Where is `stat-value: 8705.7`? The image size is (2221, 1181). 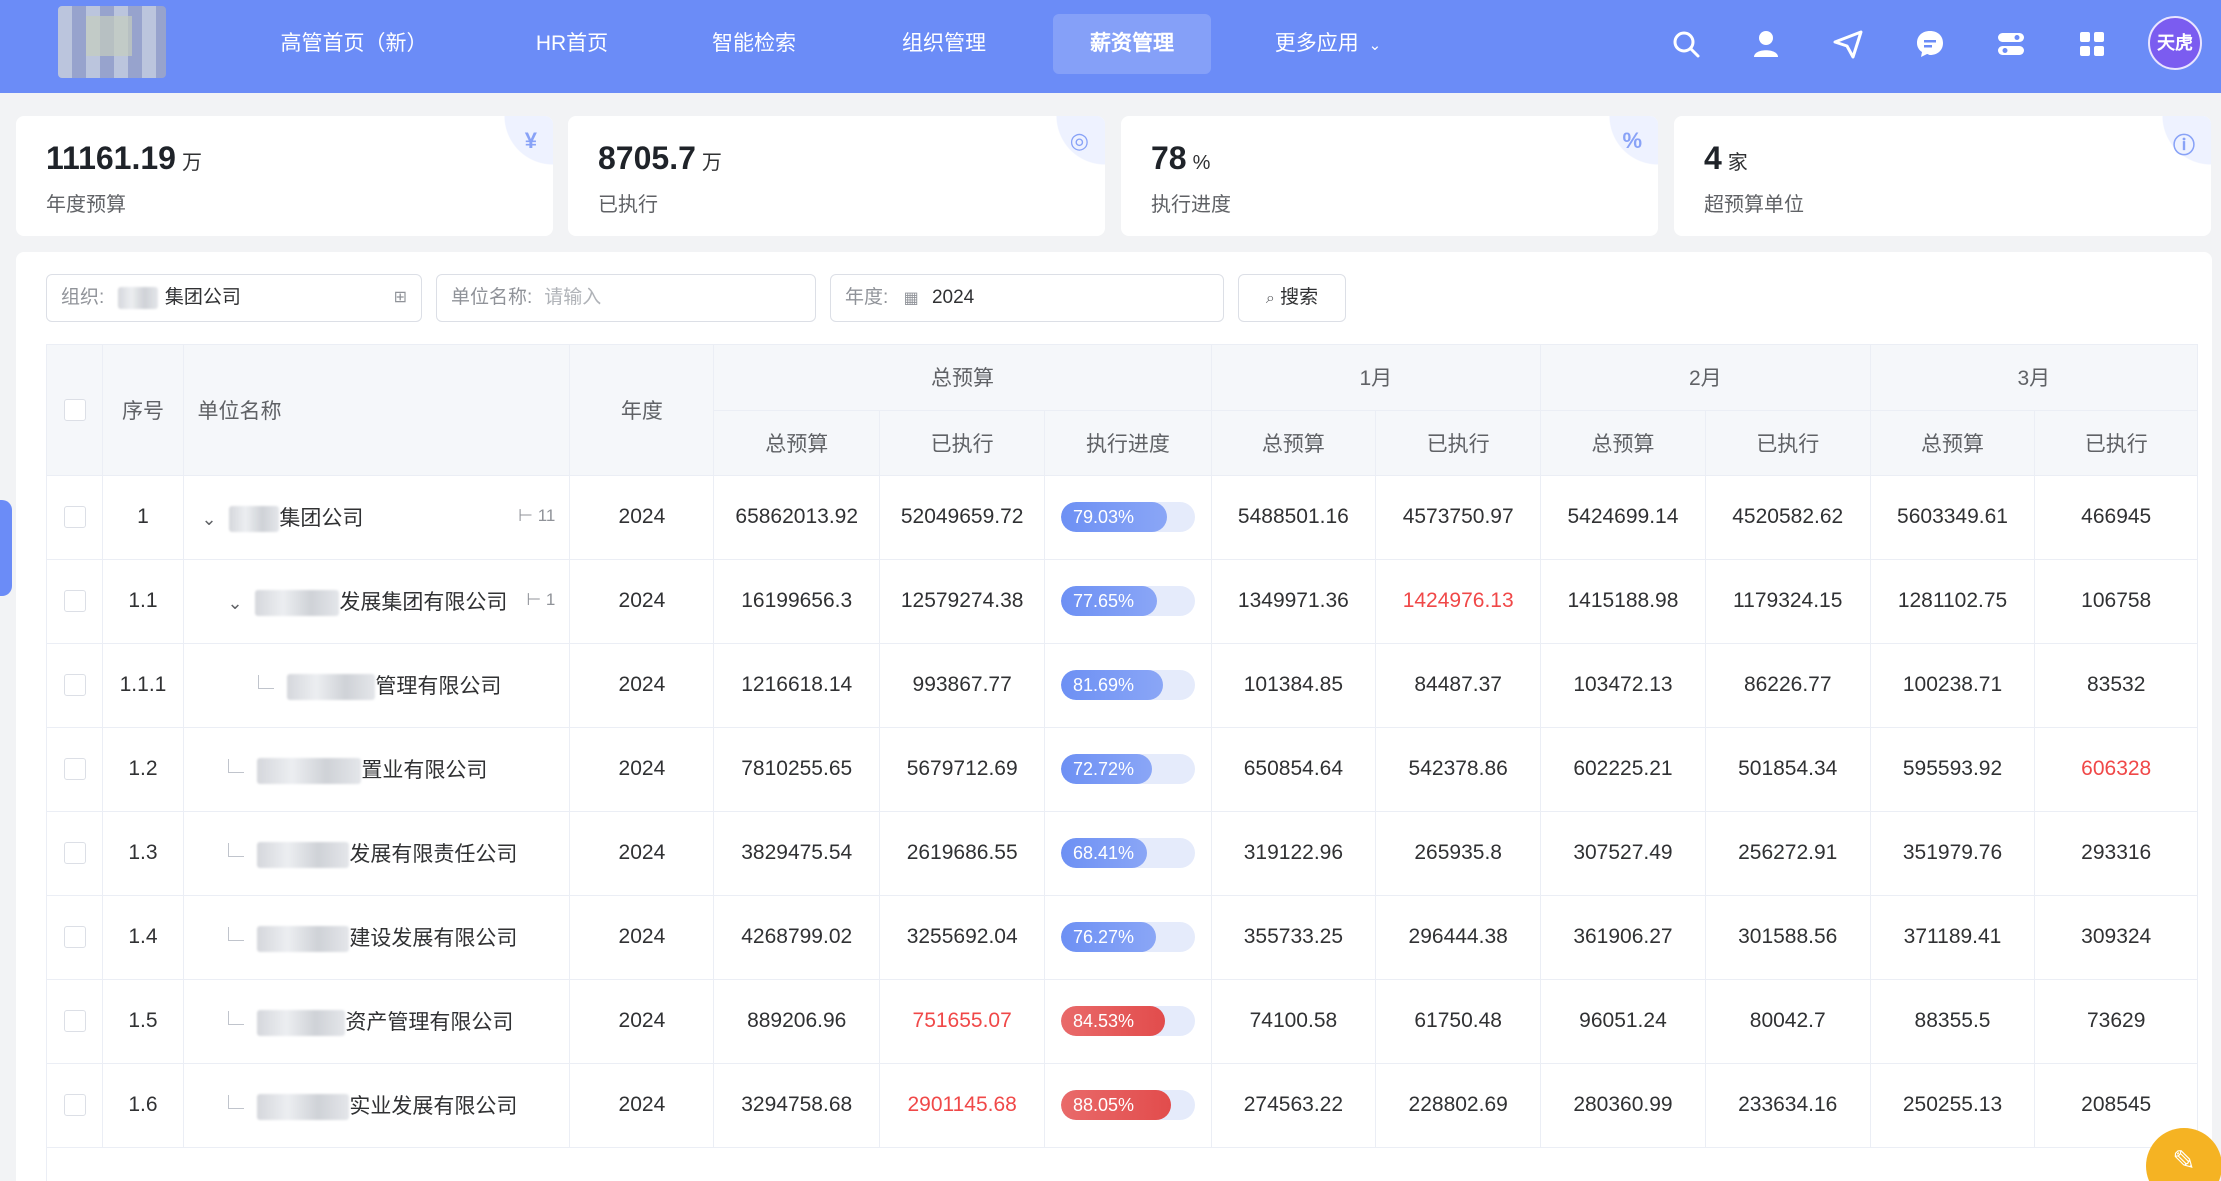 stat-value: 8705.7 is located at coordinates (647, 158).